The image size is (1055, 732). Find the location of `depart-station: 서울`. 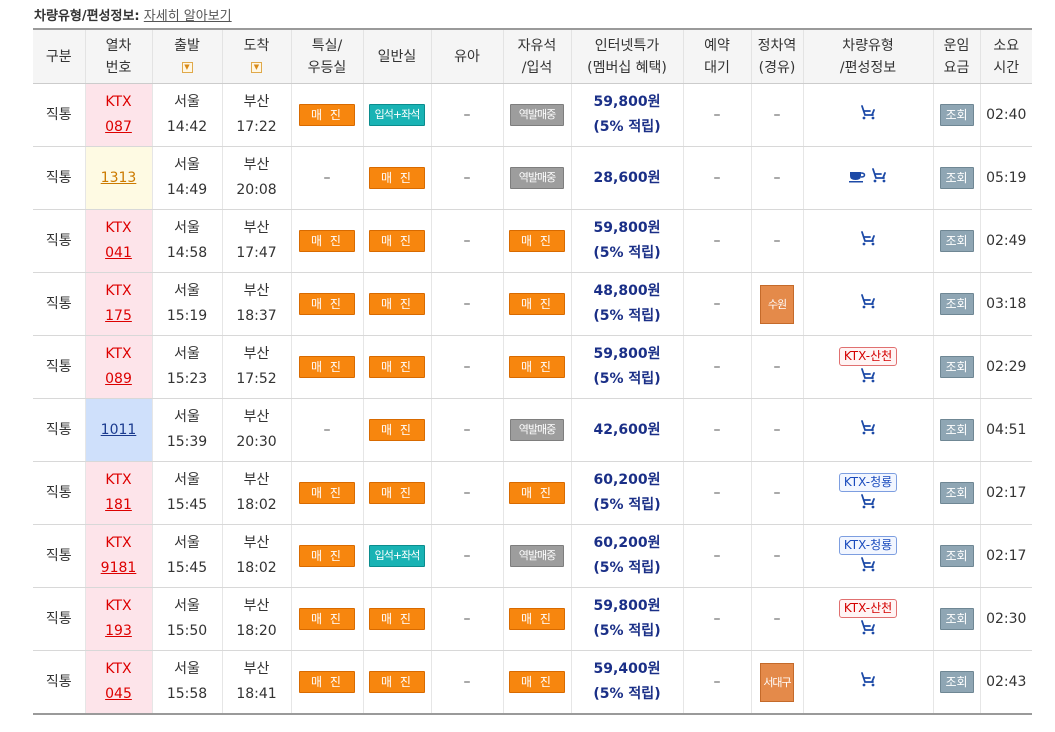

depart-station: 서울 is located at coordinates (187, 165).